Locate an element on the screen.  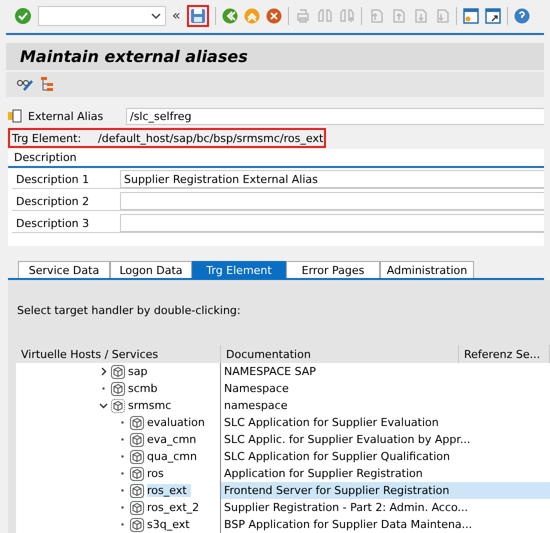
command-field is located at coordinates (102, 16).